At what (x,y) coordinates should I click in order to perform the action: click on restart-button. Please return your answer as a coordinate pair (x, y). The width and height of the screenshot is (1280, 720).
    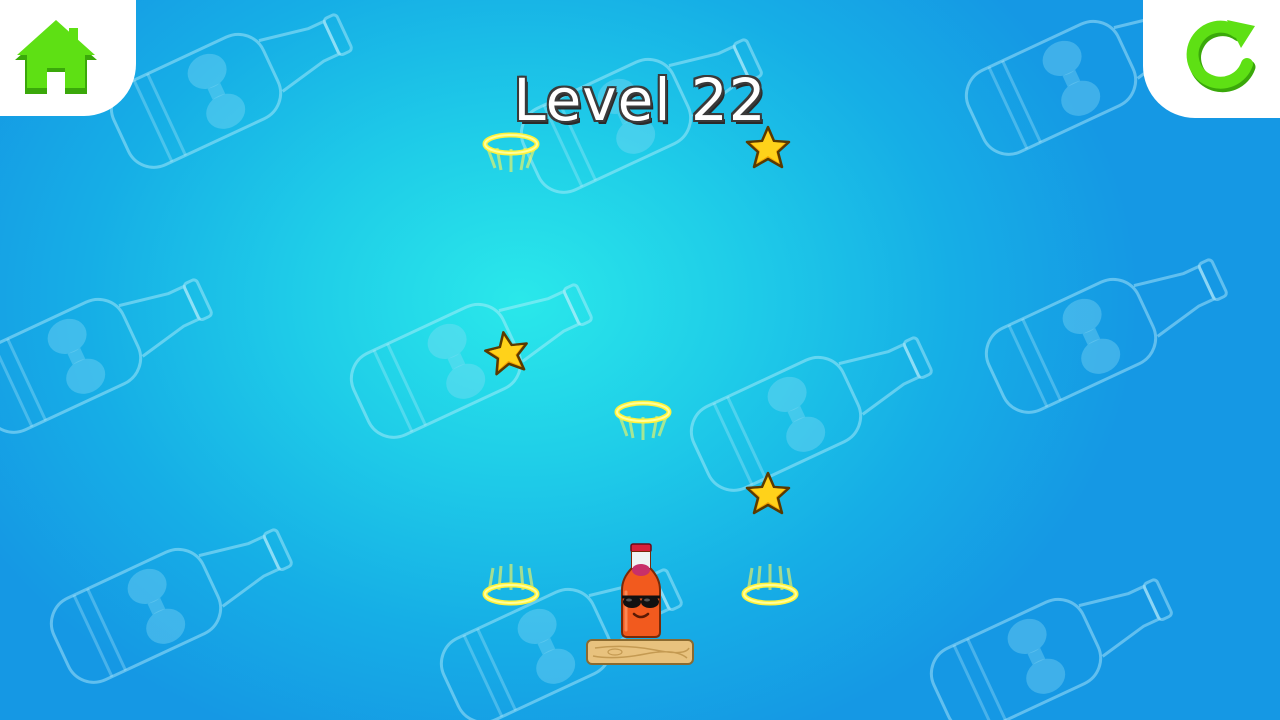
    Looking at the image, I should click on (1211, 59).